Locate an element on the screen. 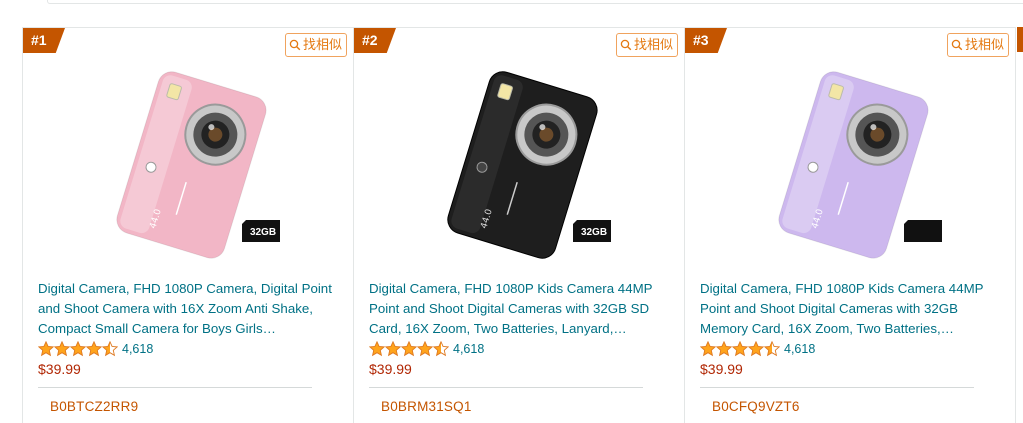 Image resolution: width=1023 pixels, height=423 pixels. product-image: 44.0 is located at coordinates (855, 171).